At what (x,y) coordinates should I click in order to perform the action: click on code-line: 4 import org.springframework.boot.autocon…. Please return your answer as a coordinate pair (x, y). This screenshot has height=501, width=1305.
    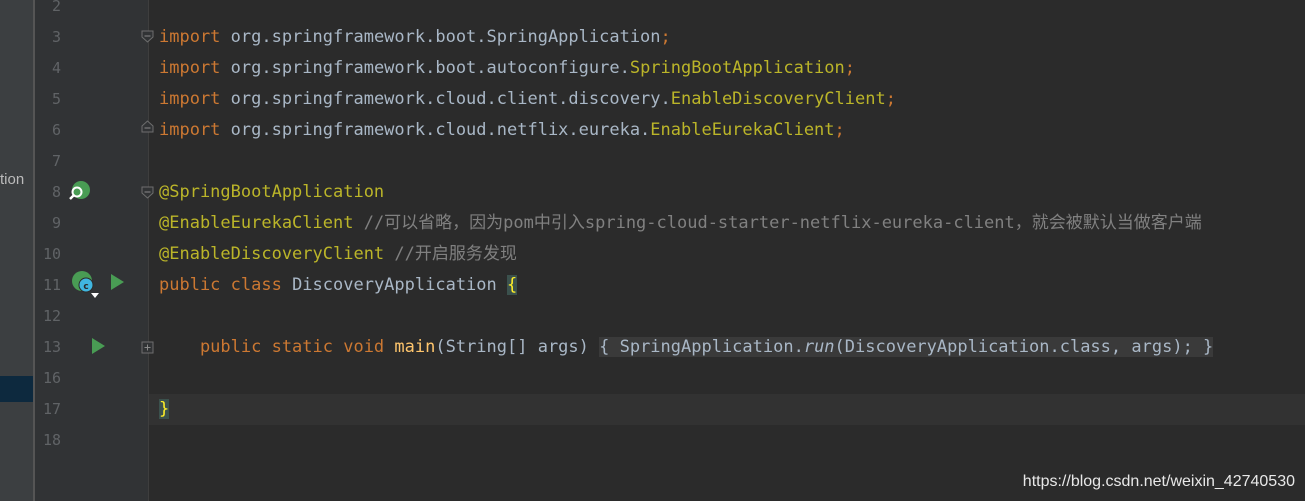
    Looking at the image, I should click on (652, 68).